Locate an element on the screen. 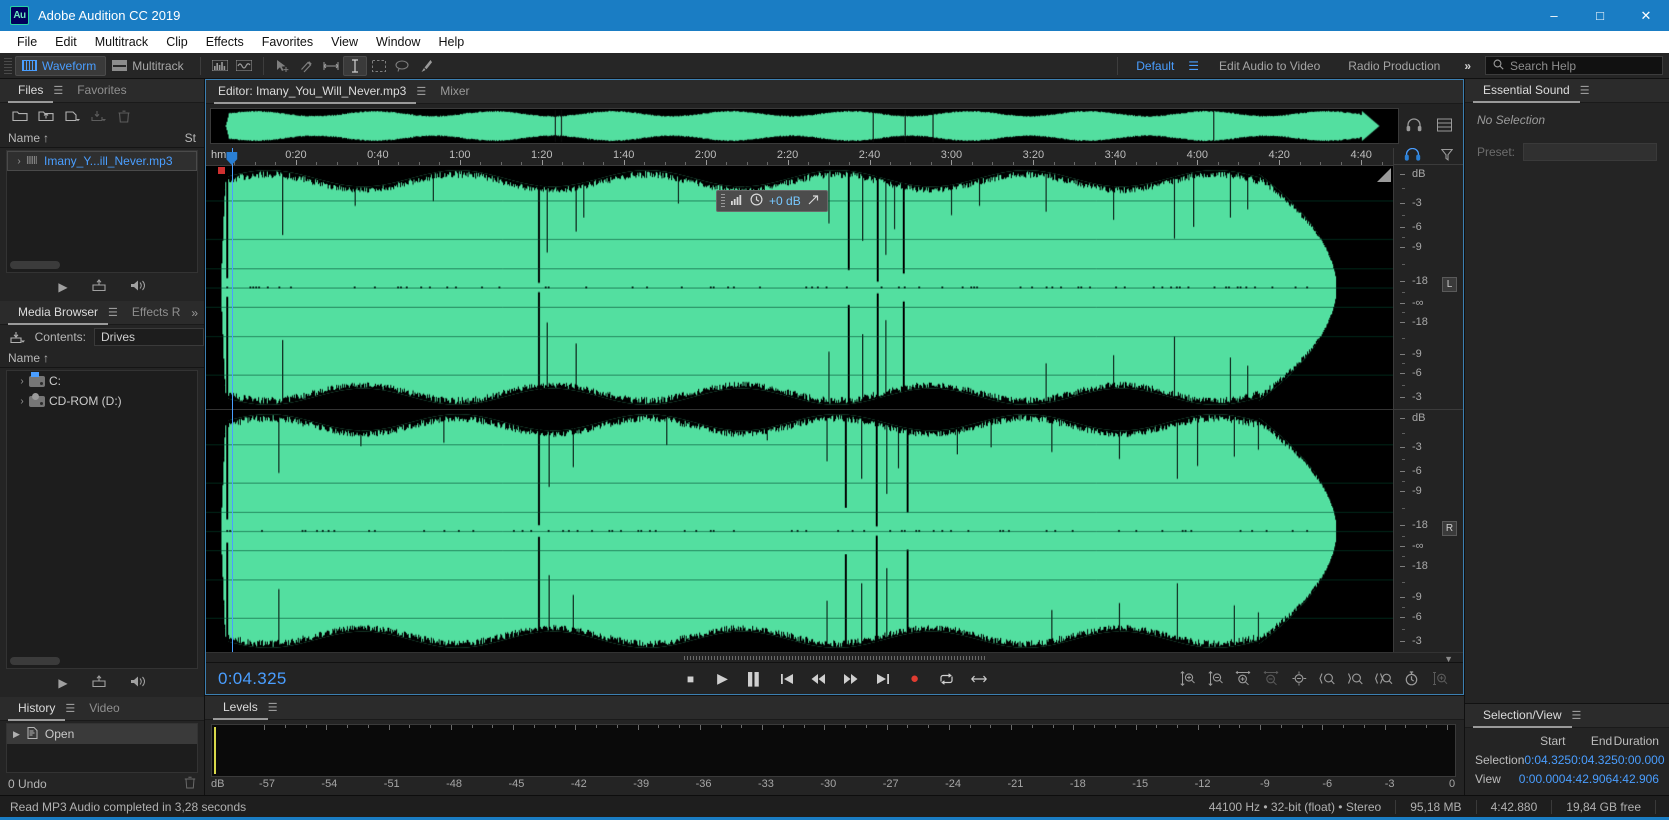  toolbar-grip is located at coordinates (8, 65).